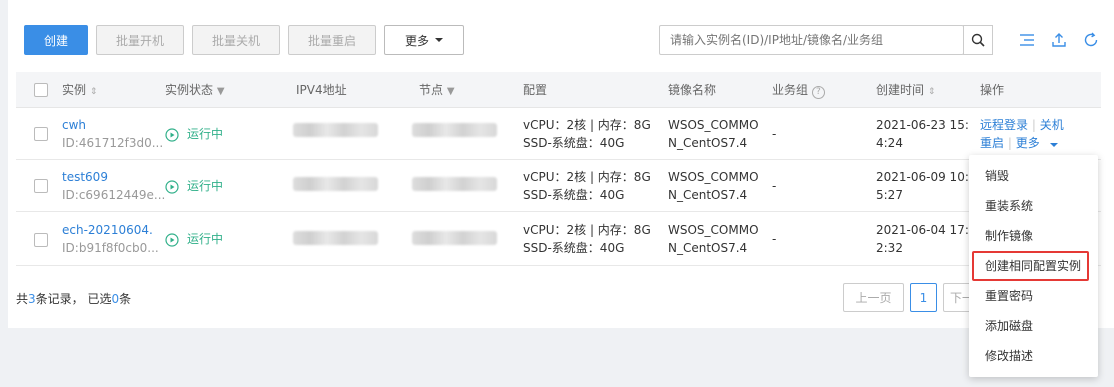  Describe the element at coordinates (195, 90) in the screenshot. I see `header-status: 实例状态 ▼` at that location.